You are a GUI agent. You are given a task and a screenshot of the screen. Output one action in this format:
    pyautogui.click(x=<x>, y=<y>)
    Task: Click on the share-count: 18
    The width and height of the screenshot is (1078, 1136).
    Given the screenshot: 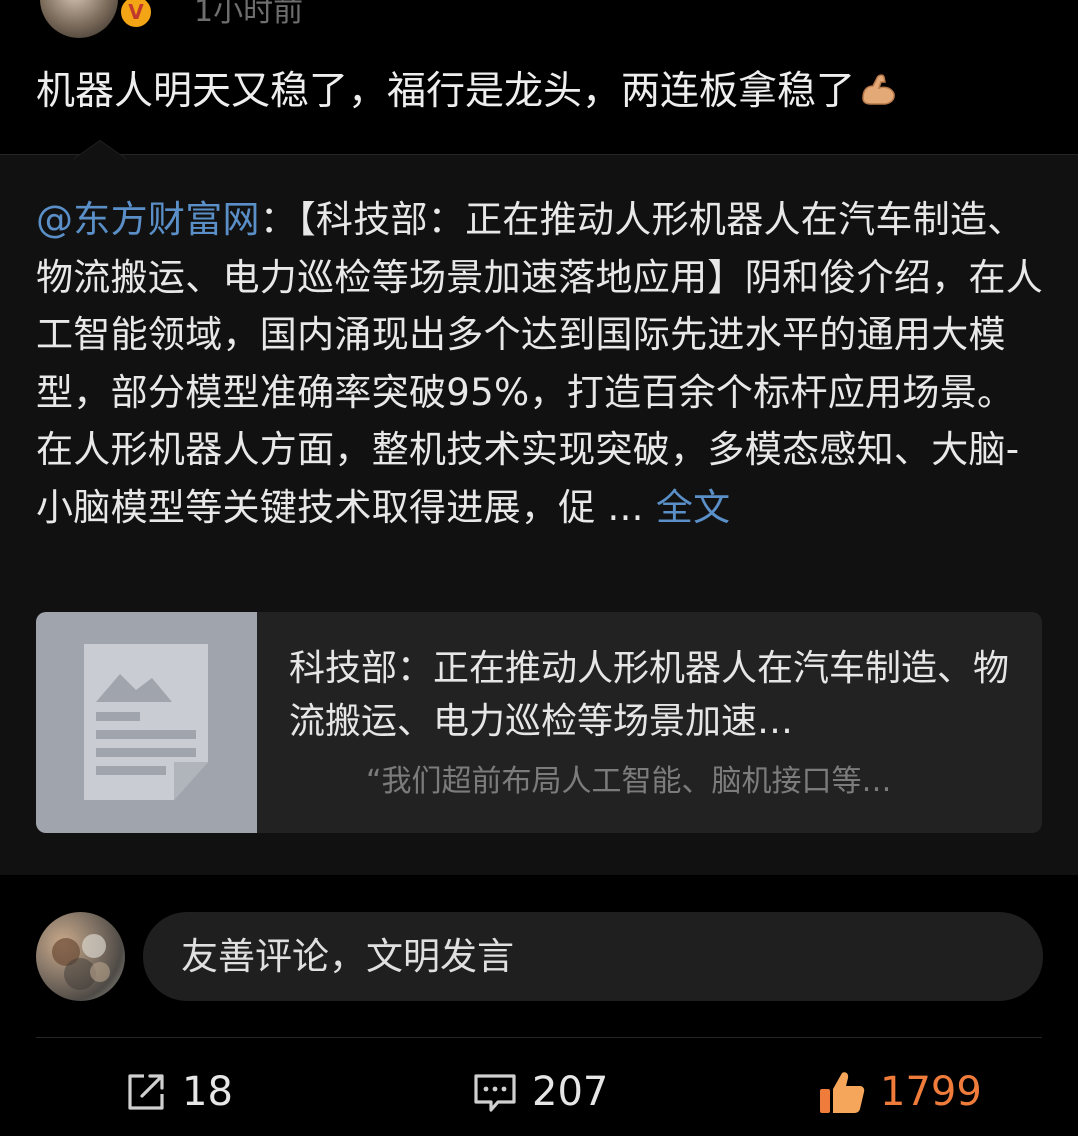 What is the action you would take?
    pyautogui.click(x=207, y=1092)
    